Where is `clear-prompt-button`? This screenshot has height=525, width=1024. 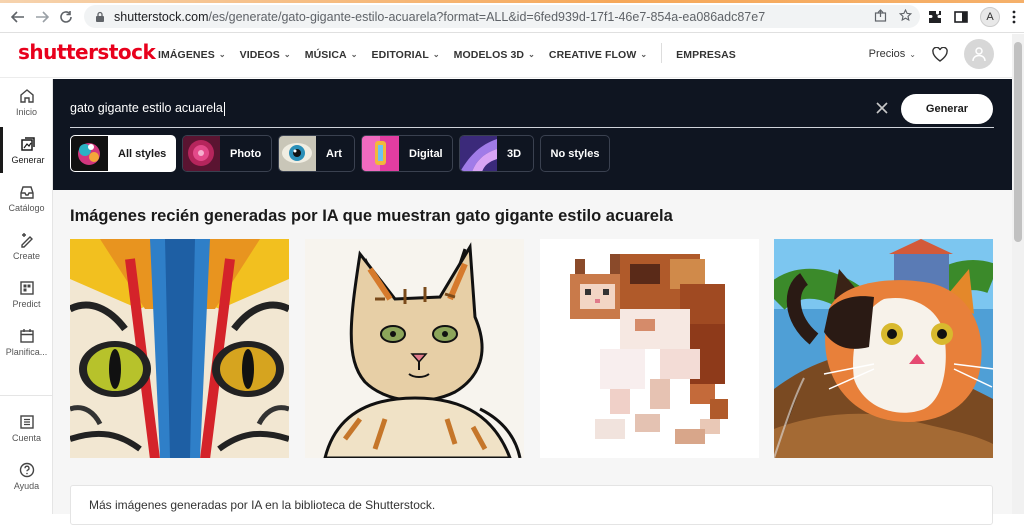
clear-prompt-button is located at coordinates (882, 108).